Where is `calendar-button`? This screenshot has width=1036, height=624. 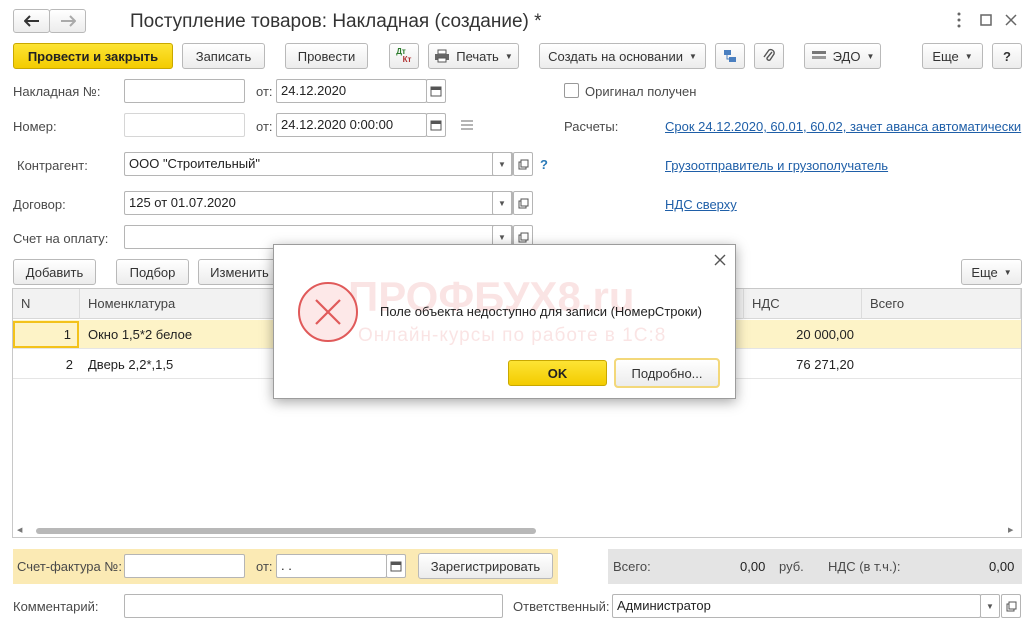 calendar-button is located at coordinates (436, 91).